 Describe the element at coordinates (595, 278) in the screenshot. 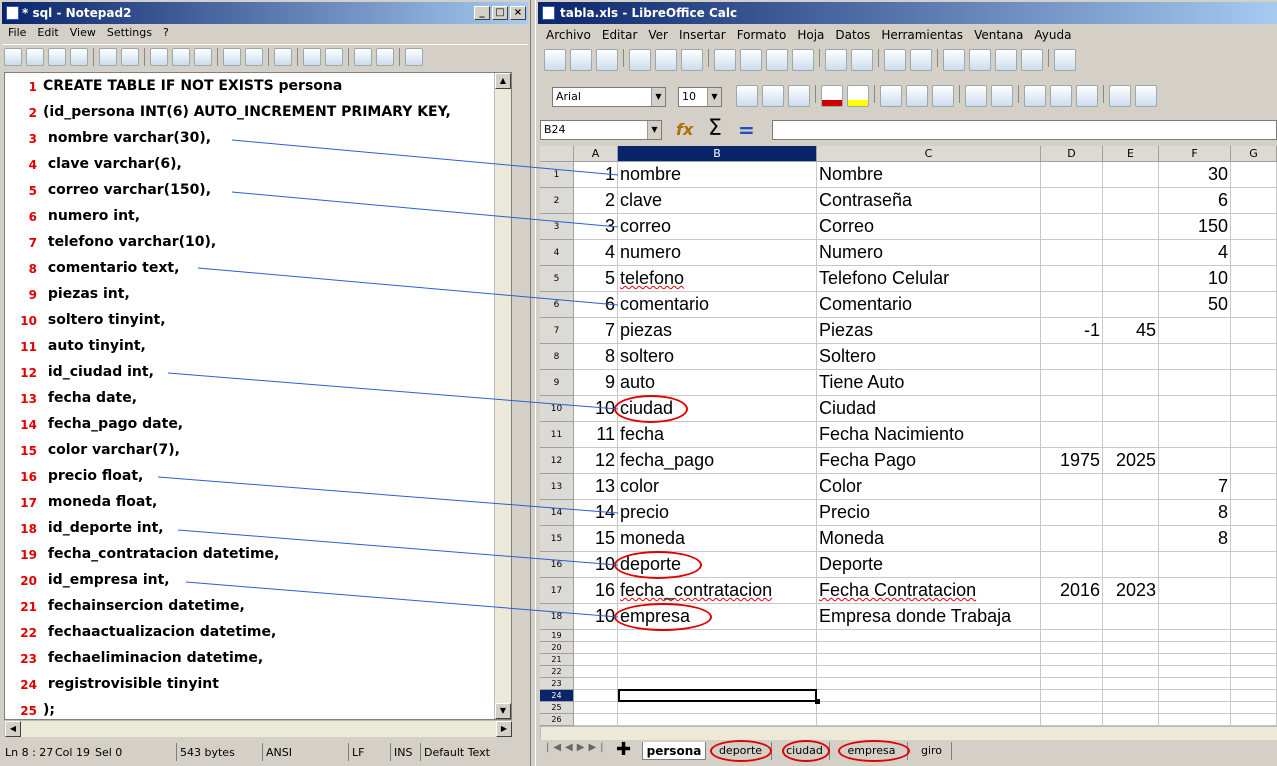

I see `cell-a5: 5` at that location.